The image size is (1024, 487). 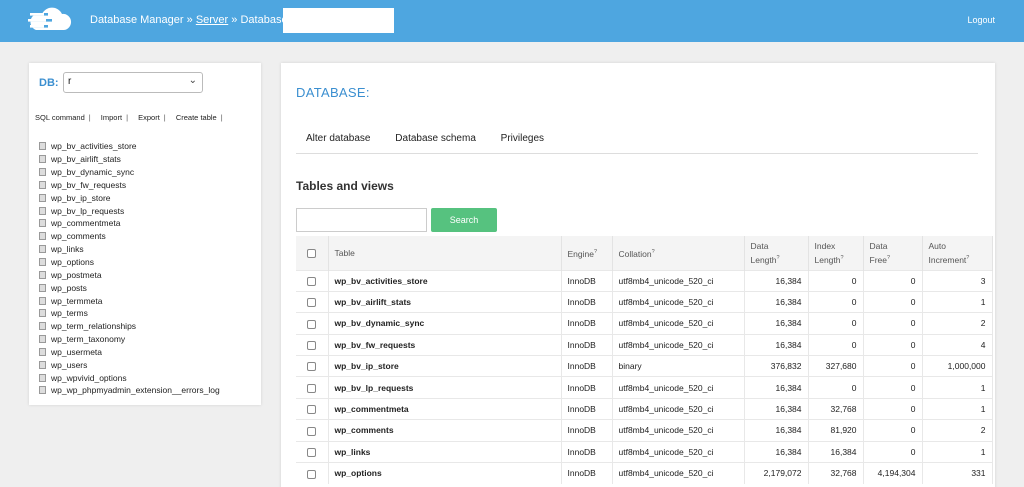 I want to click on sidebar-table-item: wp_usermeta, so click(x=129, y=352).